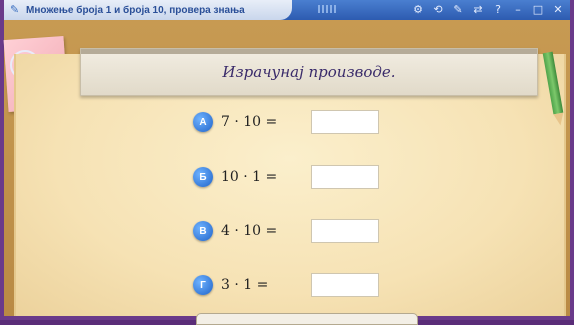 This screenshot has width=574, height=325. I want to click on task-expression: 10 · 1 =, so click(249, 177).